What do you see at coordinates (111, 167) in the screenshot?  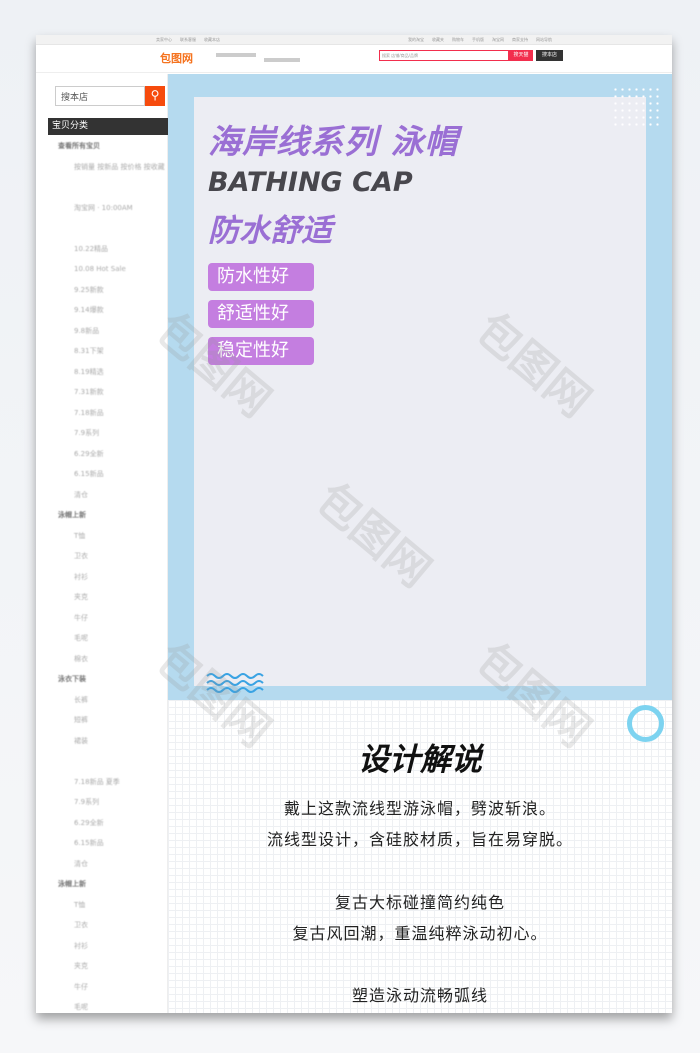 I see `sidebar-category-item: 按销量 按新品 按价格 按收藏` at bounding box center [111, 167].